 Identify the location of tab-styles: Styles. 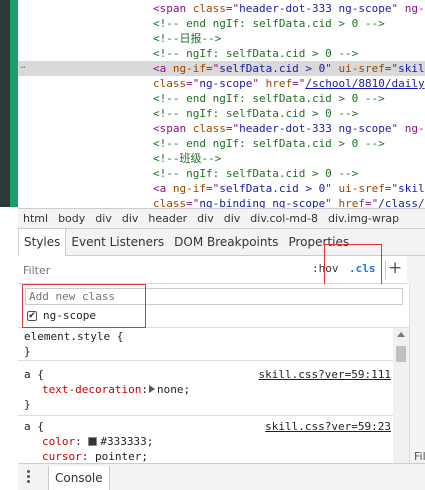
(42, 242).